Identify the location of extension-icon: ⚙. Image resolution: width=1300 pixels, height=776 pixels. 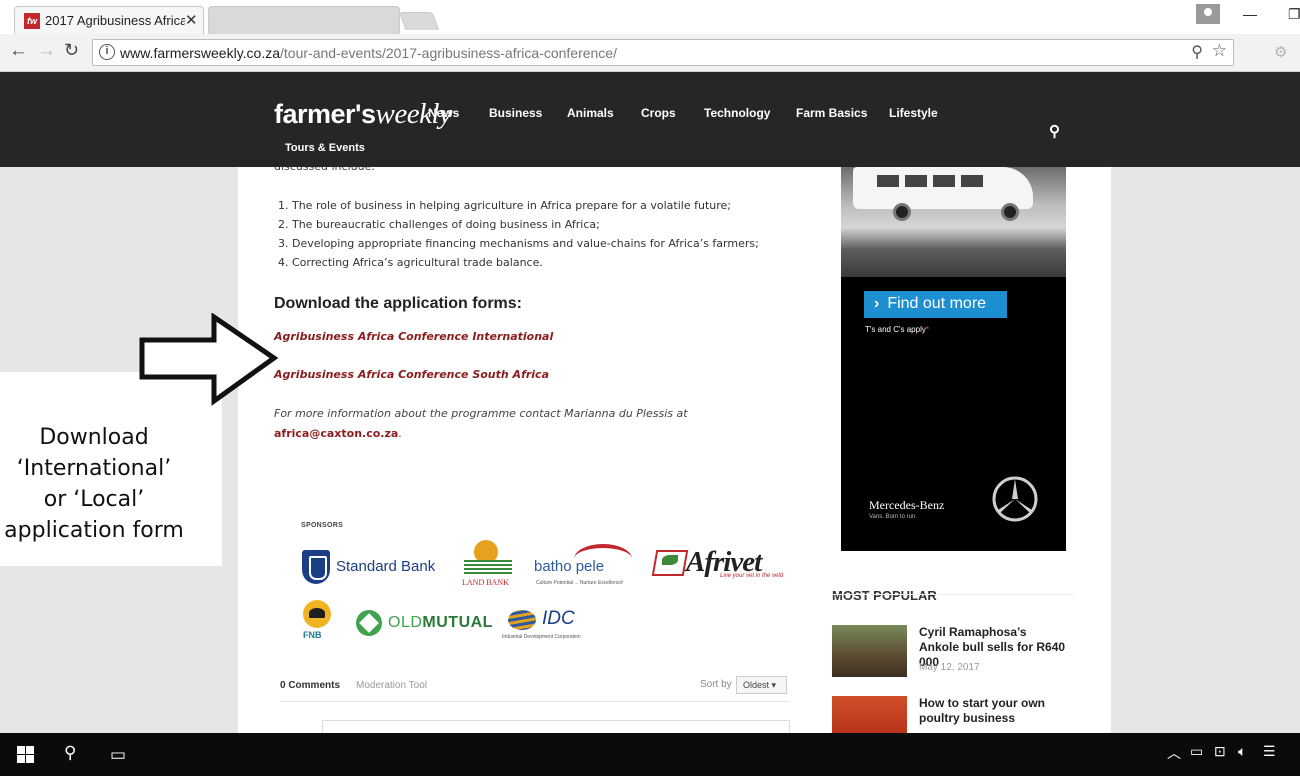
(1280, 52).